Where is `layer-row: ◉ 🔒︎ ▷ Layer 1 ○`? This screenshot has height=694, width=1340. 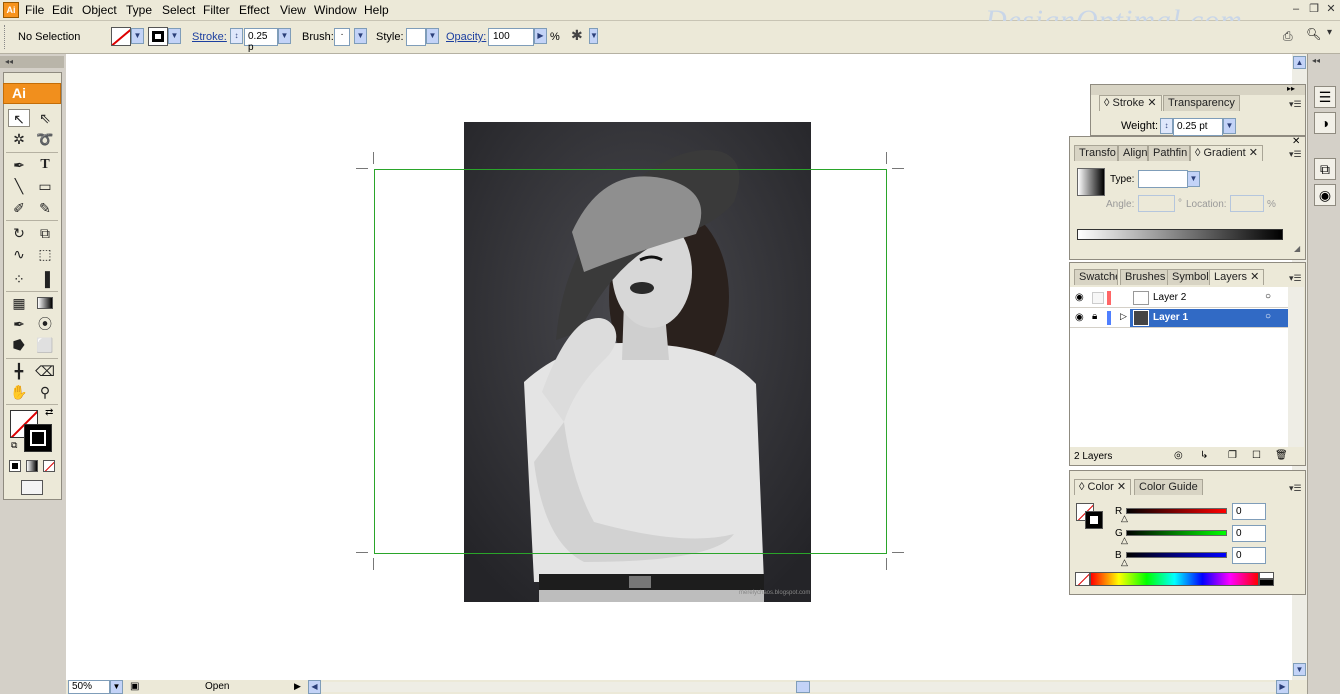 layer-row: ◉ 🔒︎ ▷ Layer 1 ○ is located at coordinates (1179, 318).